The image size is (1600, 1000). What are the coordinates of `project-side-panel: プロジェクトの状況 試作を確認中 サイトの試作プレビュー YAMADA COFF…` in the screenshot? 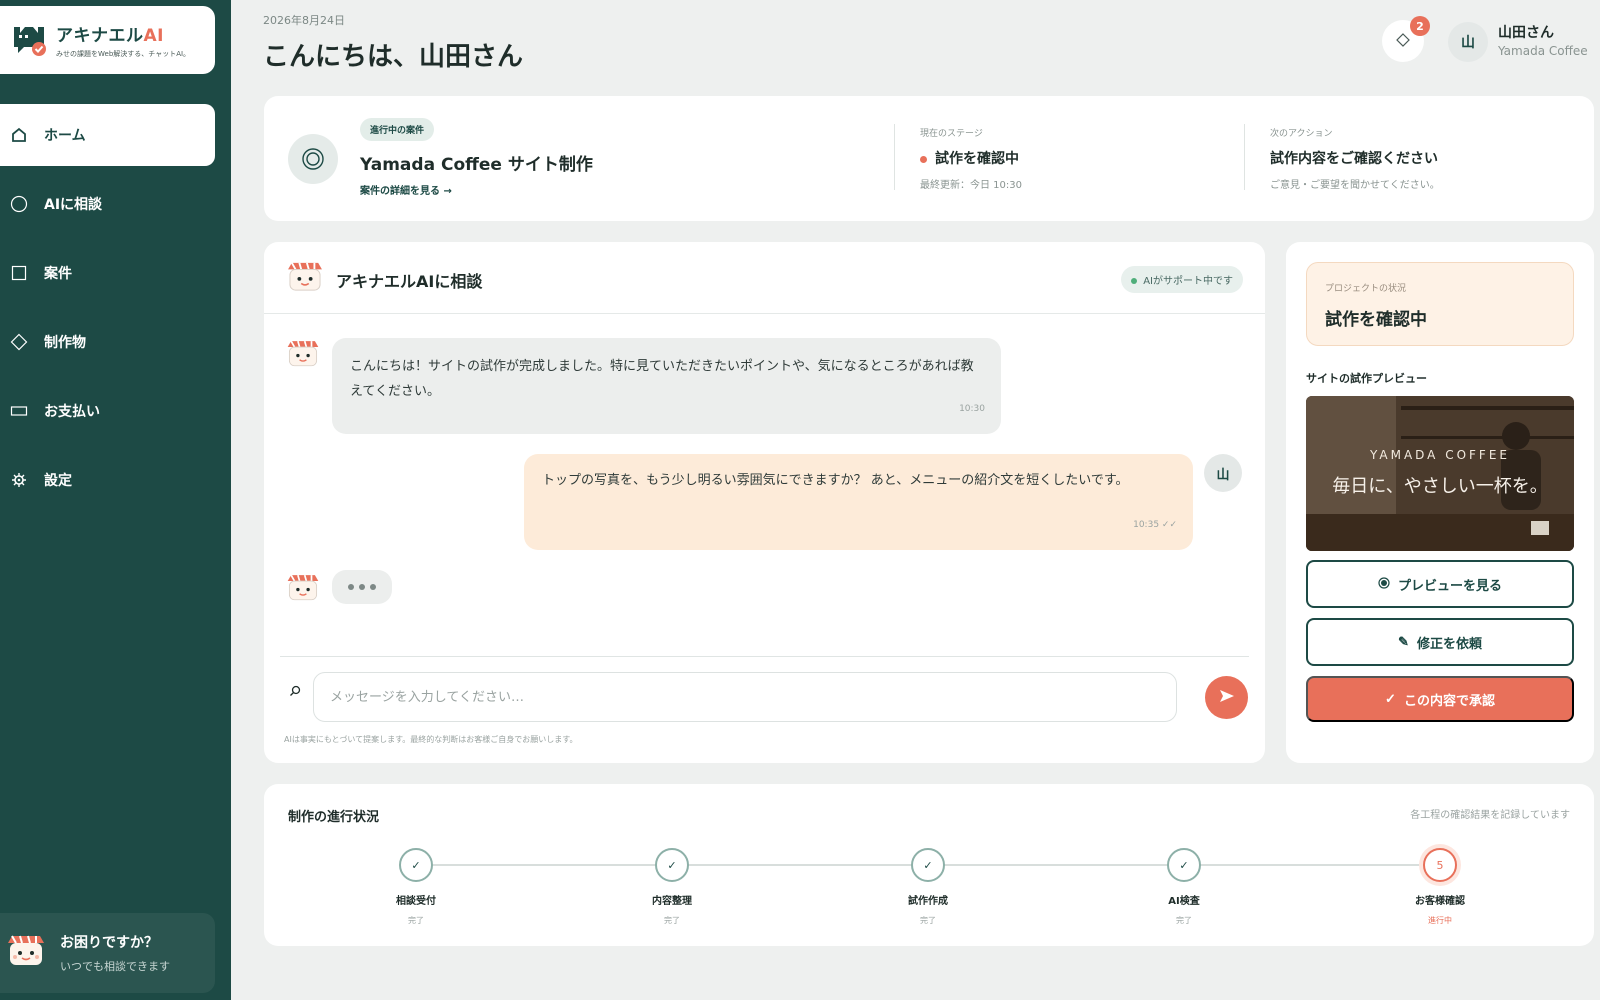 It's located at (1440, 502).